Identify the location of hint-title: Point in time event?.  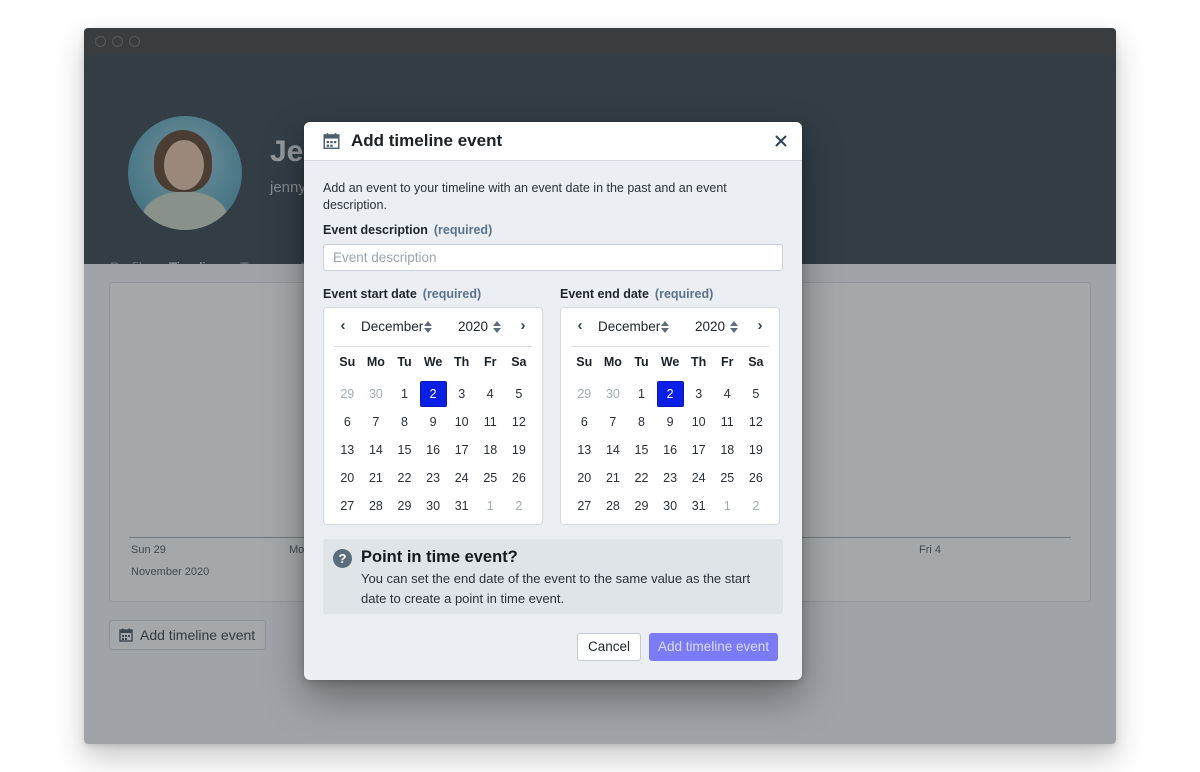
(439, 557).